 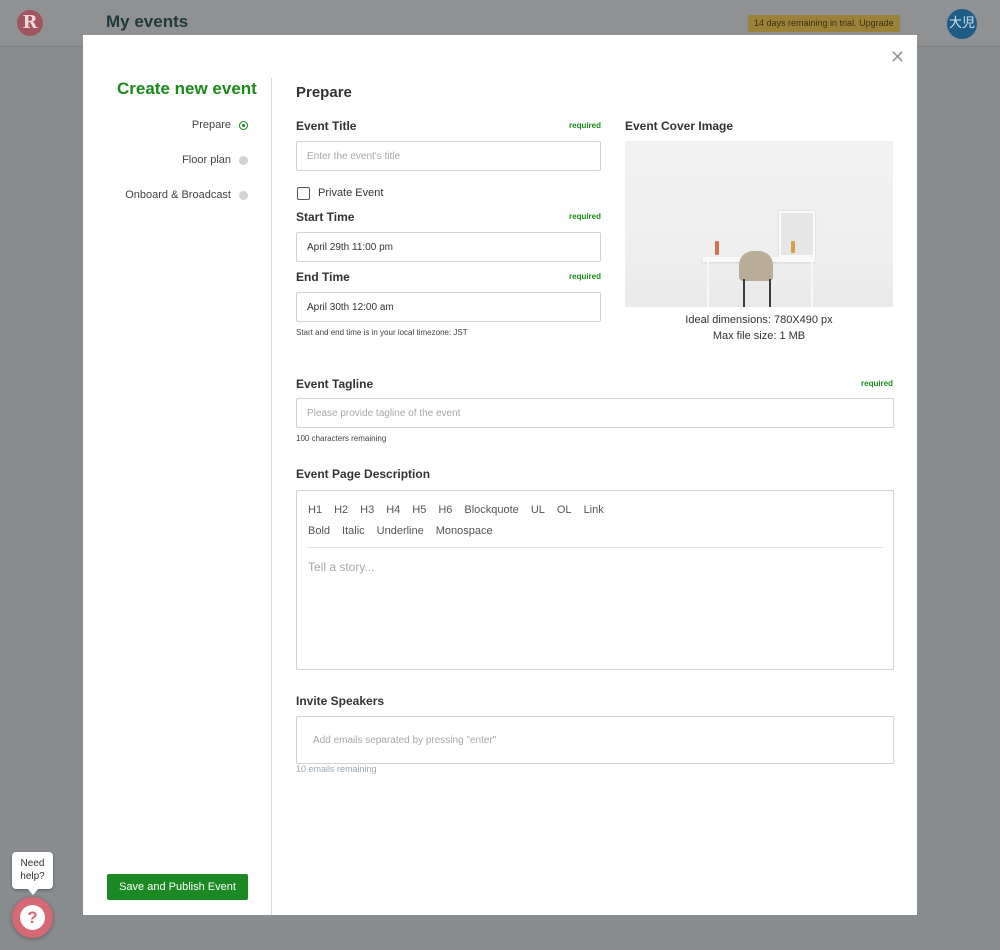 What do you see at coordinates (147, 21) in the screenshot?
I see `page-title: My events` at bounding box center [147, 21].